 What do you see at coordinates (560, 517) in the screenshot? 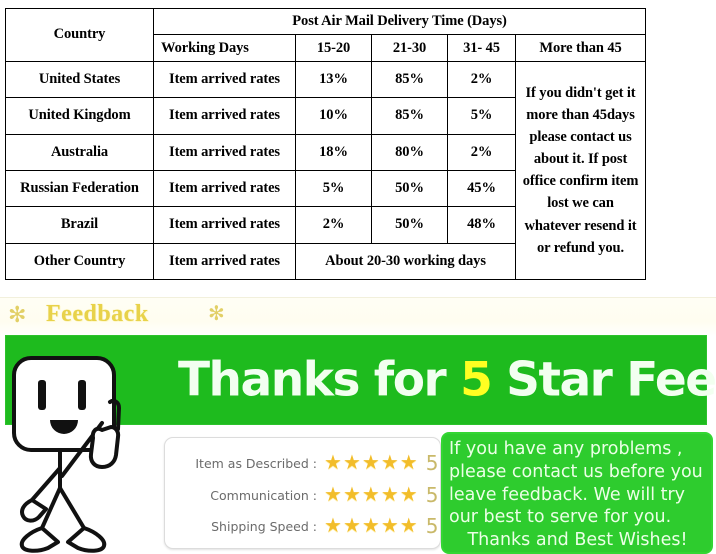
I see `message-line-4: our best to serve for you.` at bounding box center [560, 517].